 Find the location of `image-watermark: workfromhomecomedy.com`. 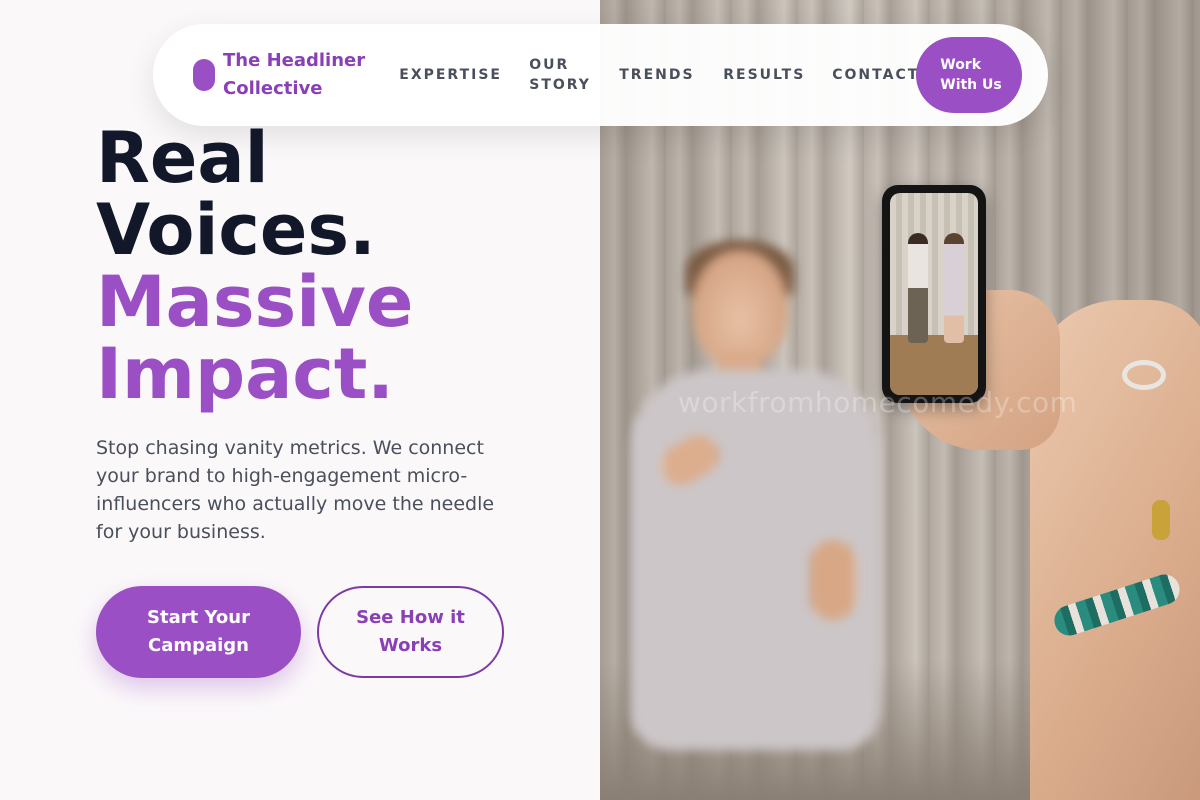

image-watermark: workfromhomecomedy.com is located at coordinates (878, 402).